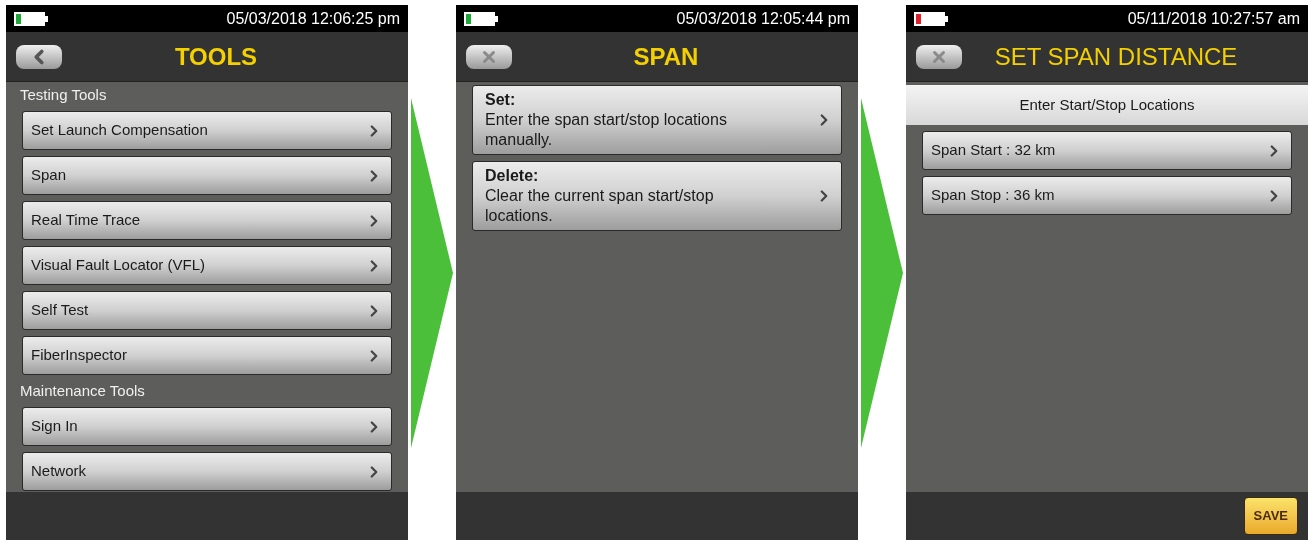 Image resolution: width=1311 pixels, height=540 pixels. What do you see at coordinates (1107, 150) in the screenshot?
I see `menu-item: Span Start : 32 km` at bounding box center [1107, 150].